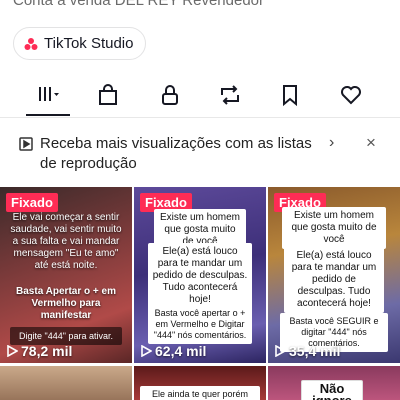 The height and width of the screenshot is (400, 400). I want to click on shopping-bag-icon, so click(108, 94).